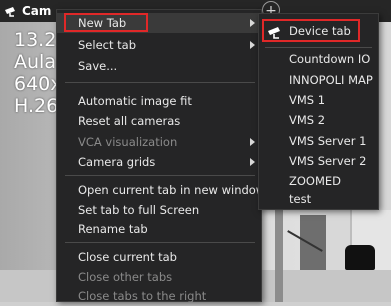  Describe the element at coordinates (36, 106) in the screenshot. I see `camera-overlay-line4: H.26` at that location.